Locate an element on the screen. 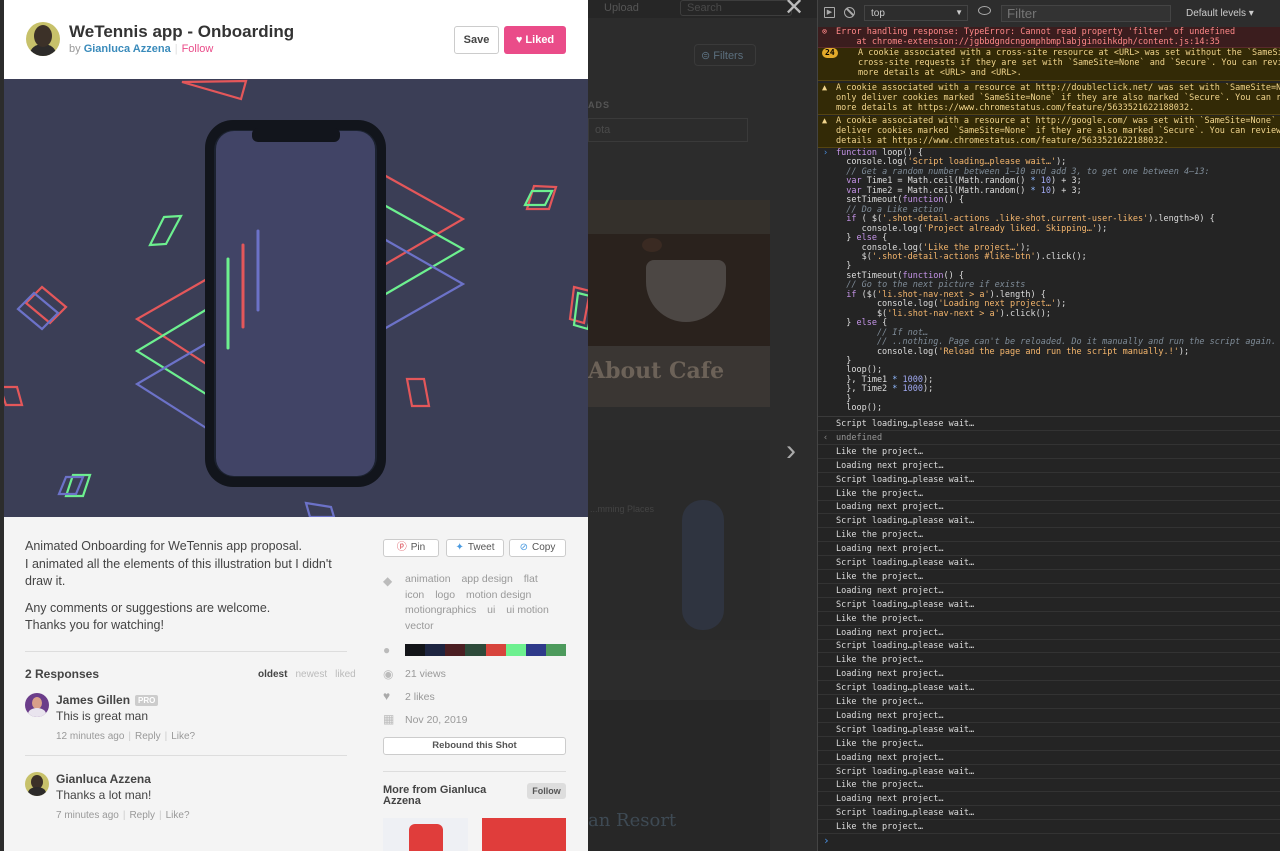  byline: by Gianluca Azzena | Follow is located at coordinates (141, 49).